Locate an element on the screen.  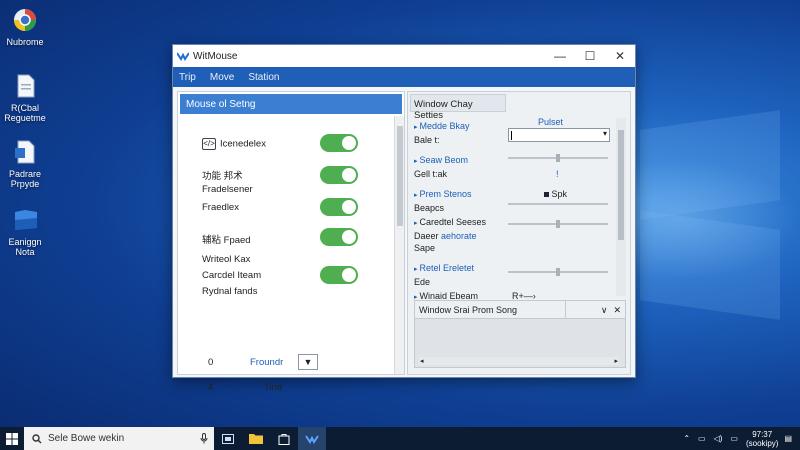
slider-seaw is located at coordinates (558, 158).